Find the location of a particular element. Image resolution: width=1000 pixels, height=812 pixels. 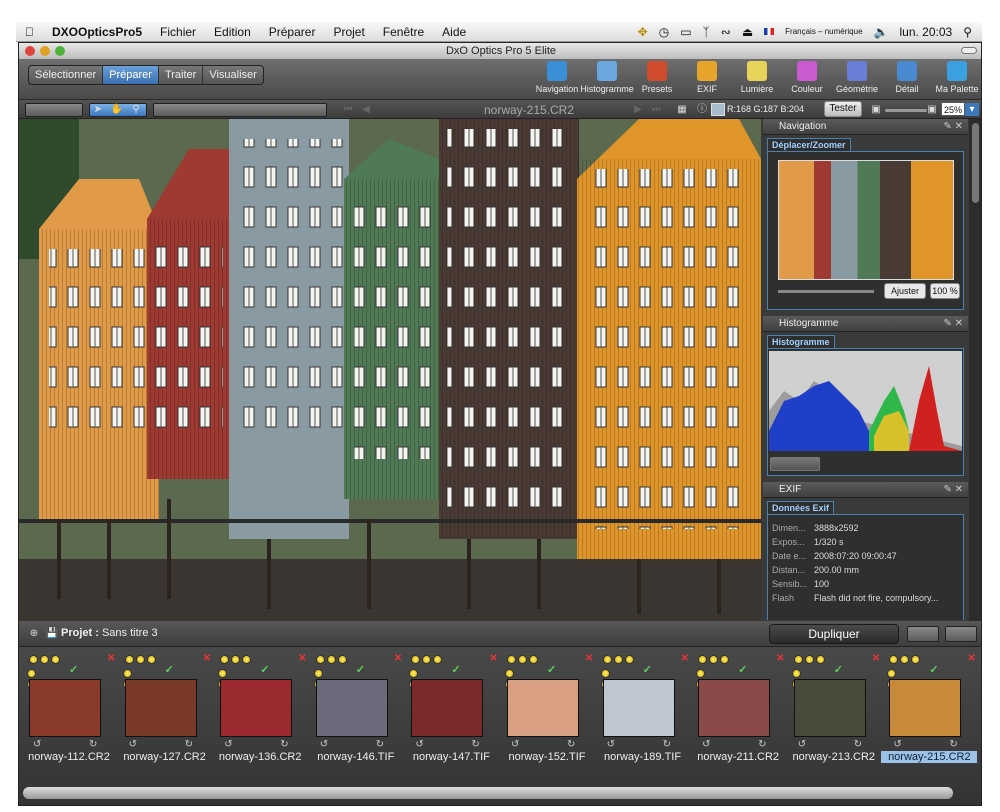

thumbnail: ✓ ✕ ↺ ↻ norway-127.CR2 is located at coordinates (167, 712).